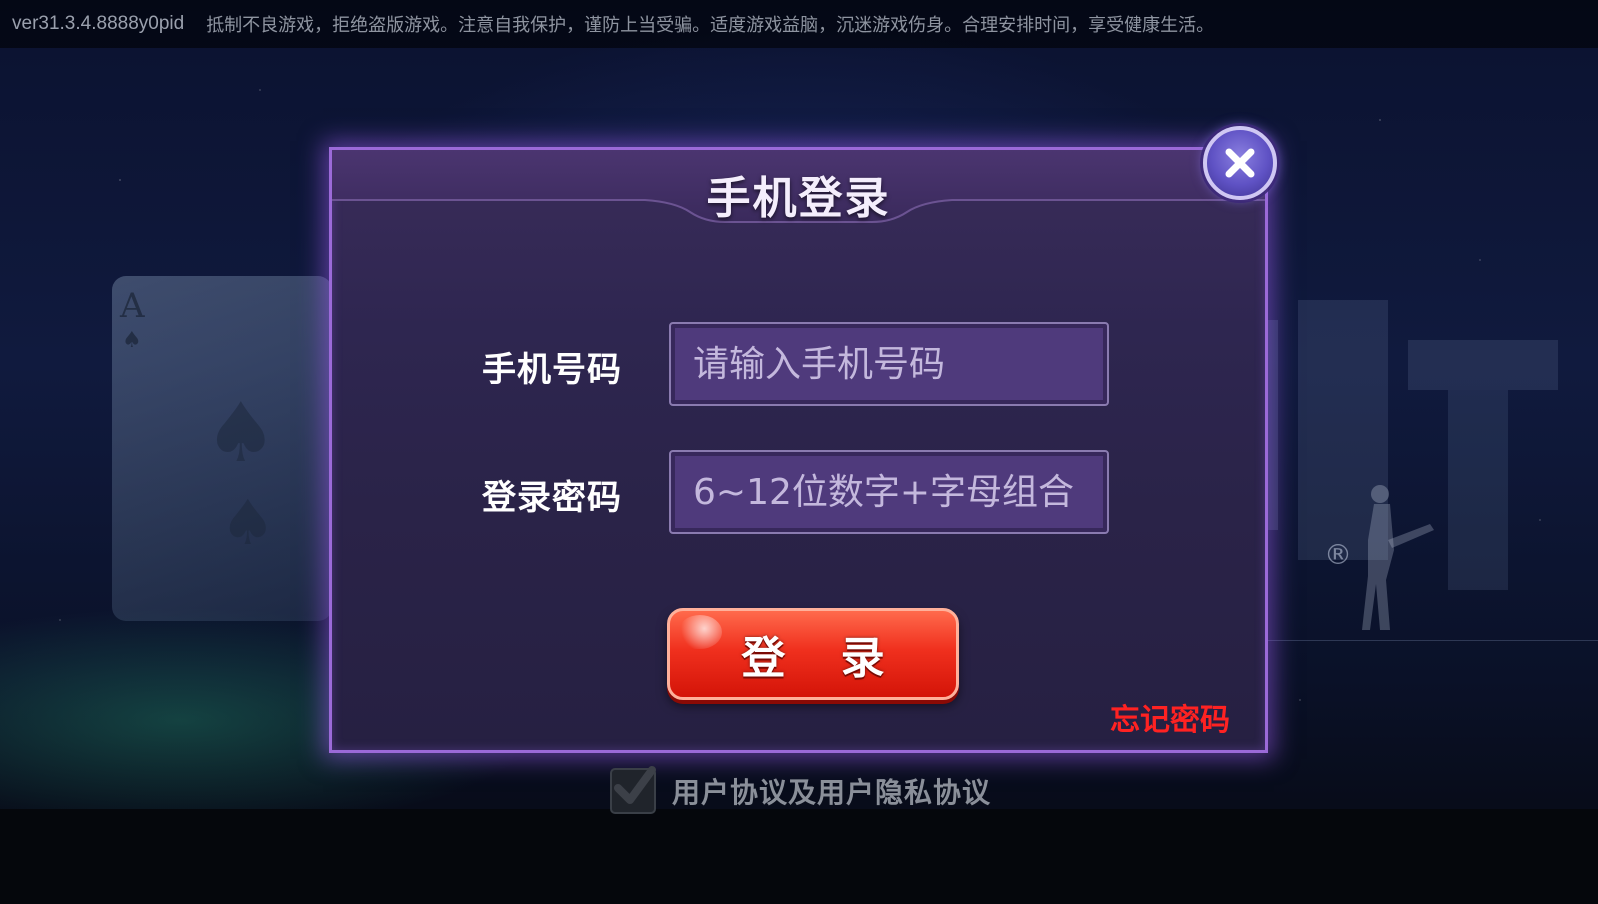  What do you see at coordinates (132, 306) in the screenshot?
I see `card-rank: A` at bounding box center [132, 306].